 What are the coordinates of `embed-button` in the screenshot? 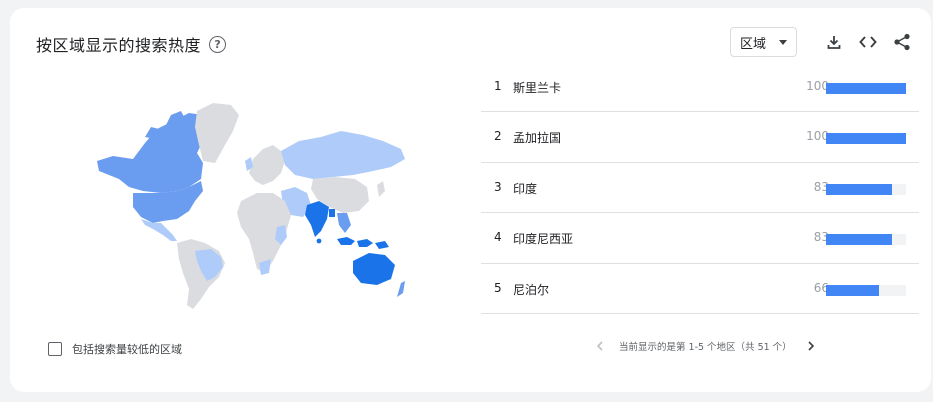 It's located at (868, 42).